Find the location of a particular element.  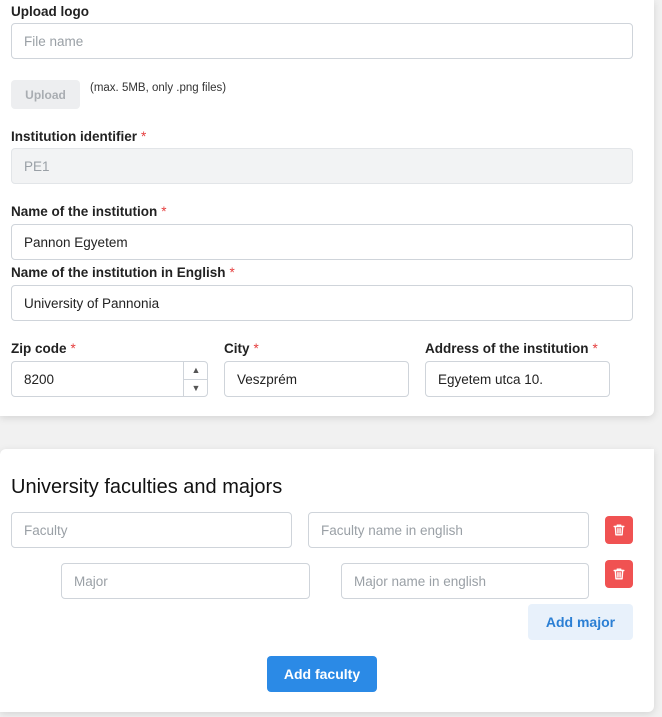

delete-major-button is located at coordinates (619, 574).